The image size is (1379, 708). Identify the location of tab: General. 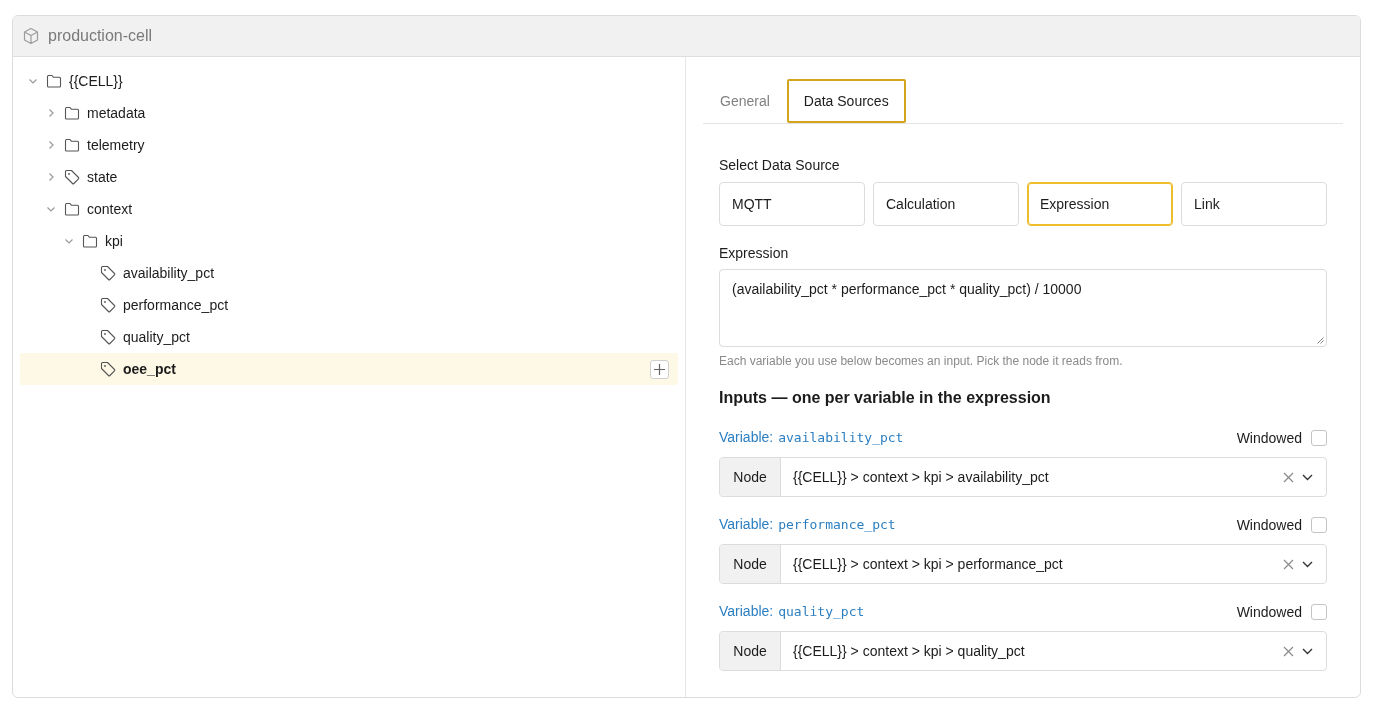
(745, 101).